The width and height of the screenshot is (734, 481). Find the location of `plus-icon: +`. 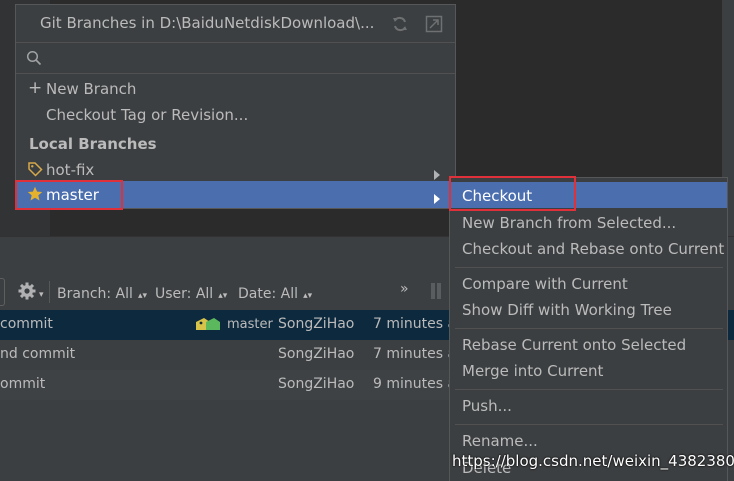

plus-icon: + is located at coordinates (35, 88).